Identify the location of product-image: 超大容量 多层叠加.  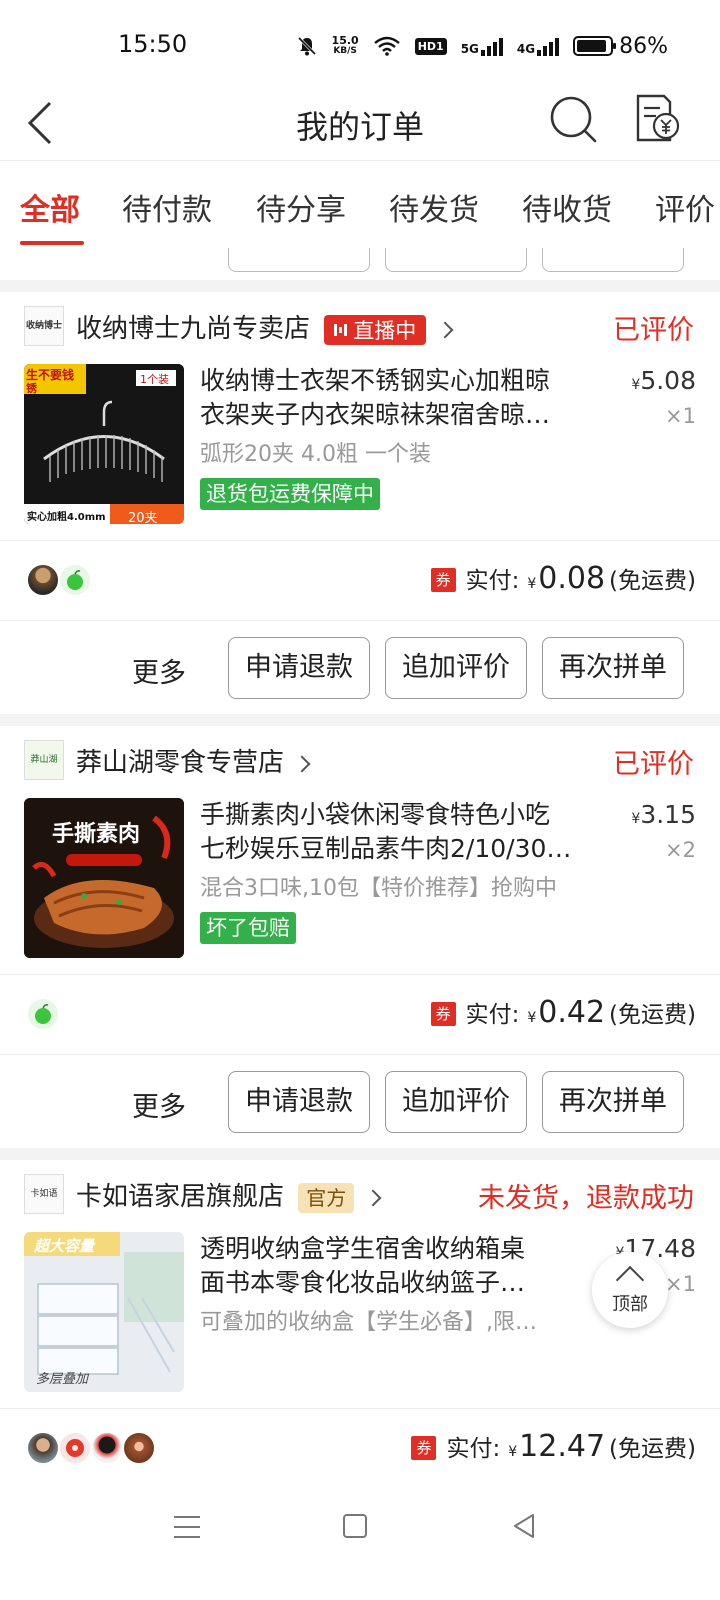
(104, 1312).